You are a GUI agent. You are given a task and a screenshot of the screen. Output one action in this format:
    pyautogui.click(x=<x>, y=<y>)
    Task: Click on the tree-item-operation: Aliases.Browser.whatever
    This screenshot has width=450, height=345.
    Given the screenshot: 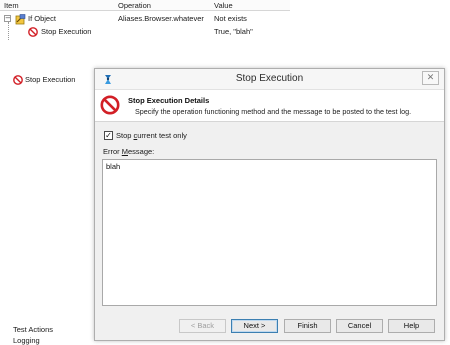 What is the action you would take?
    pyautogui.click(x=161, y=18)
    